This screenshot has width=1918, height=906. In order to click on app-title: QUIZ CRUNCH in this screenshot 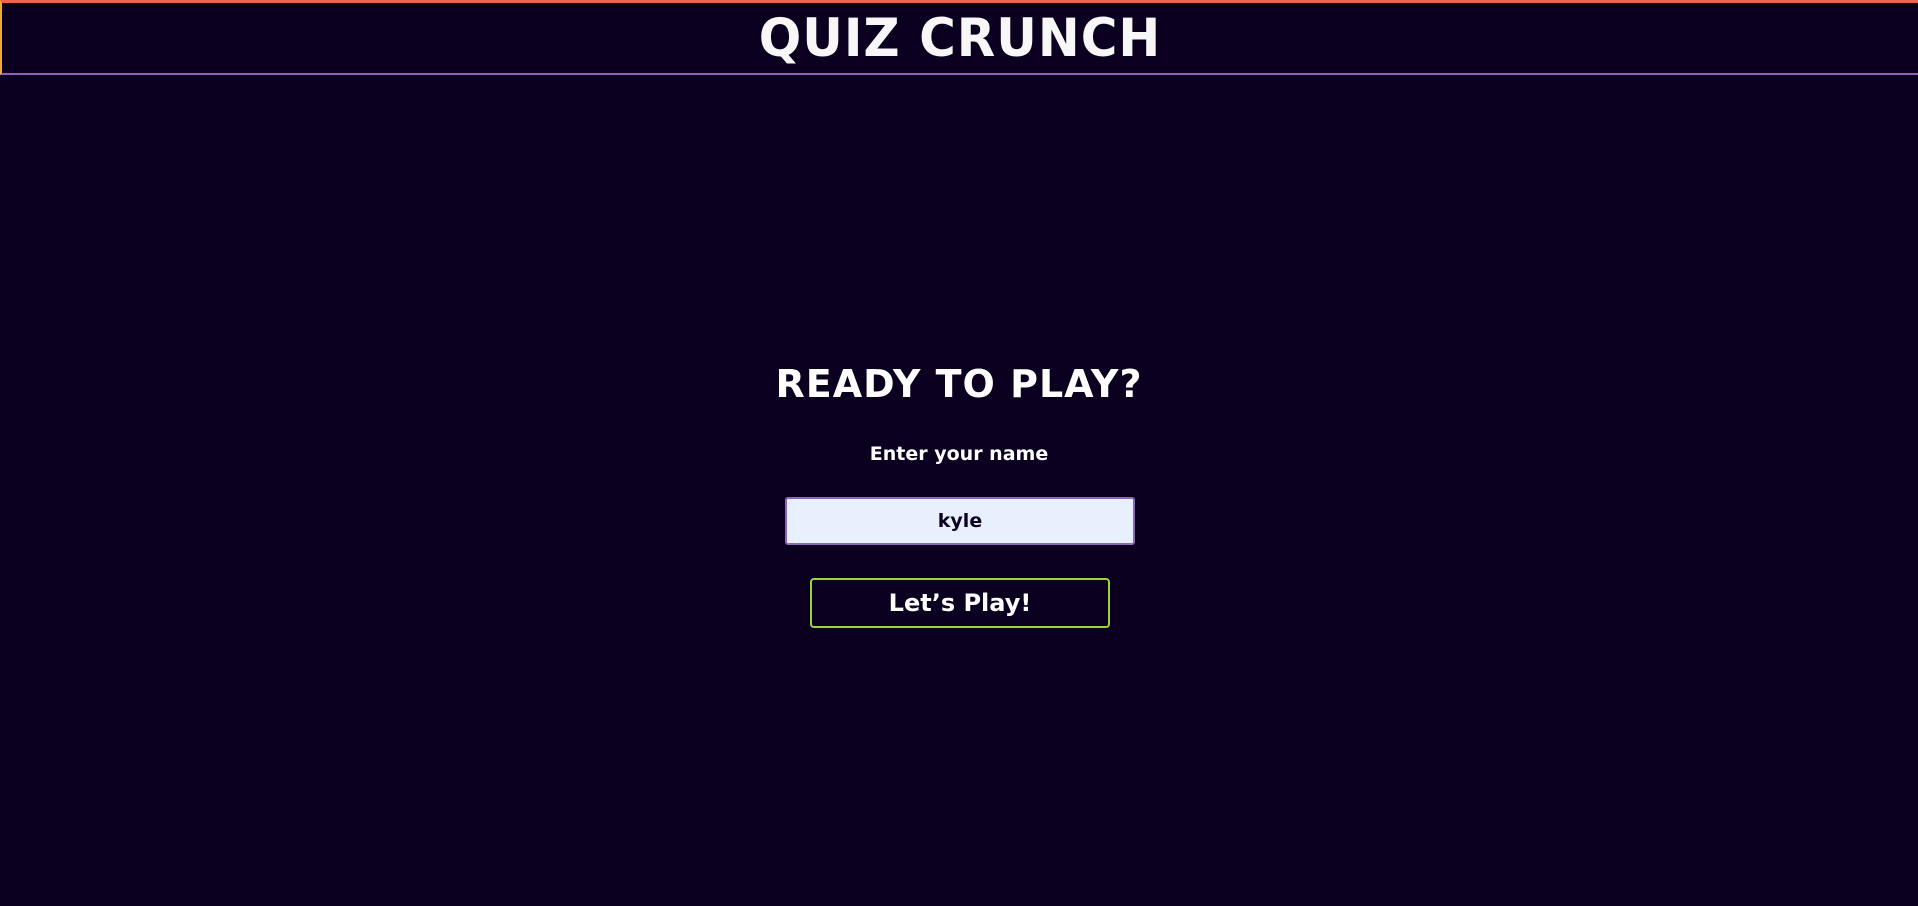, I will do `click(960, 38)`.